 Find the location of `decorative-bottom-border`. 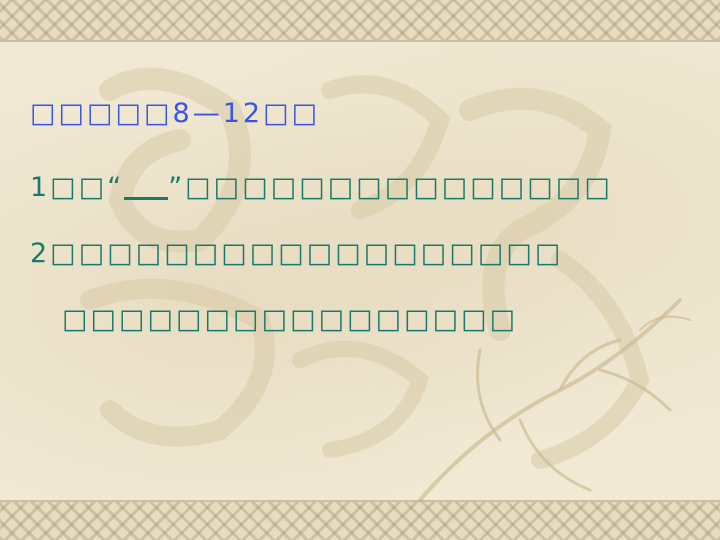

decorative-bottom-border is located at coordinates (360, 521).